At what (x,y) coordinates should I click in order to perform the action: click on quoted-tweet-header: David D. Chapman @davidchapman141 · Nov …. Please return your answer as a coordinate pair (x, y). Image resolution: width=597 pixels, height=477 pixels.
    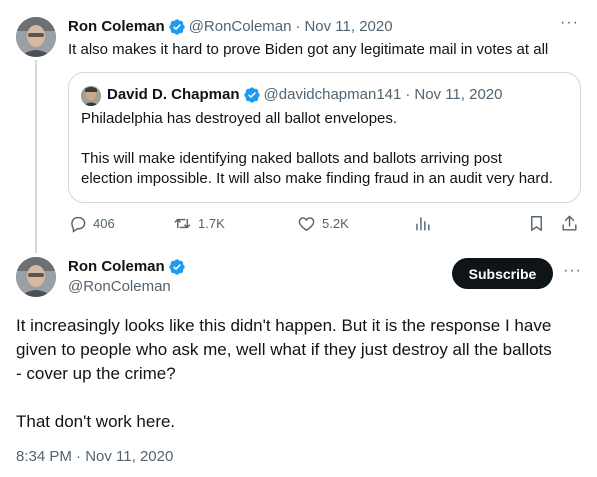
    Looking at the image, I should click on (304, 95).